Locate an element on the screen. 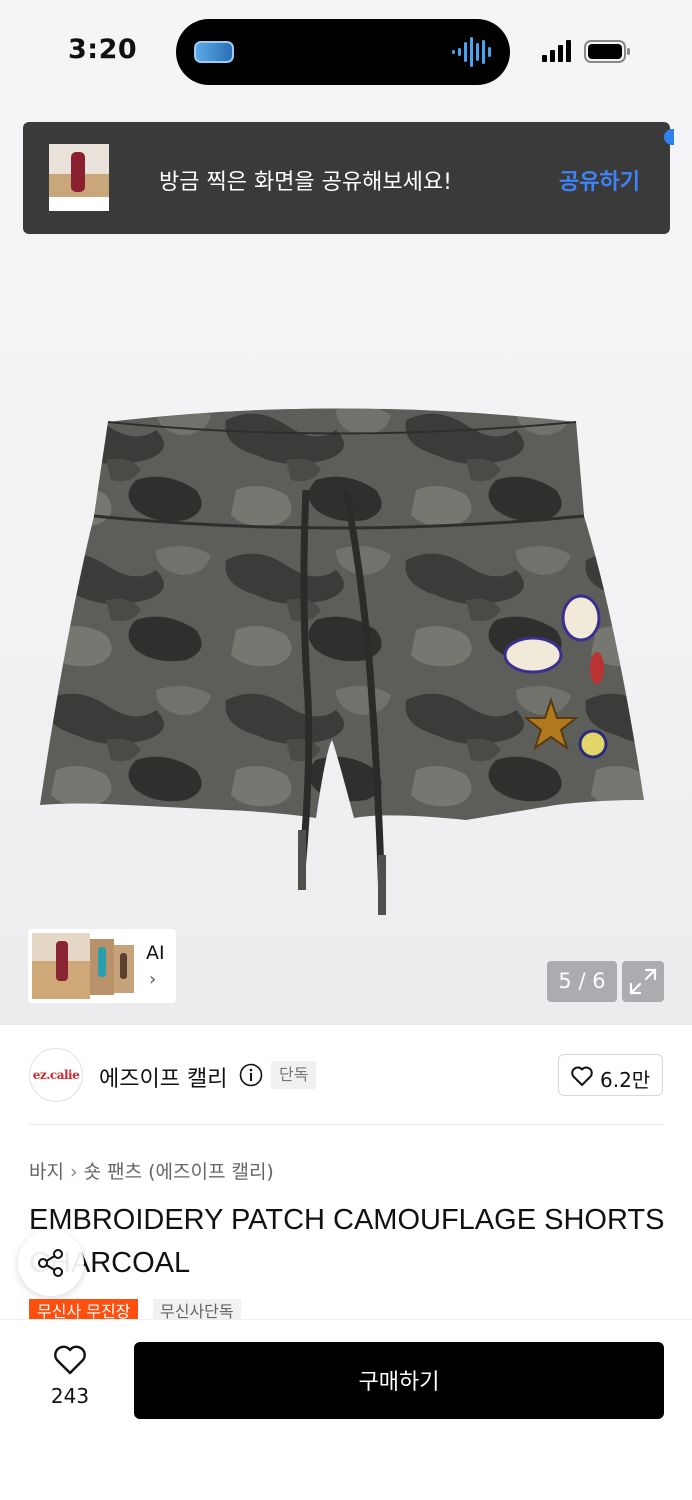 This screenshot has height=1500, width=692. notification-dot is located at coordinates (669, 137).